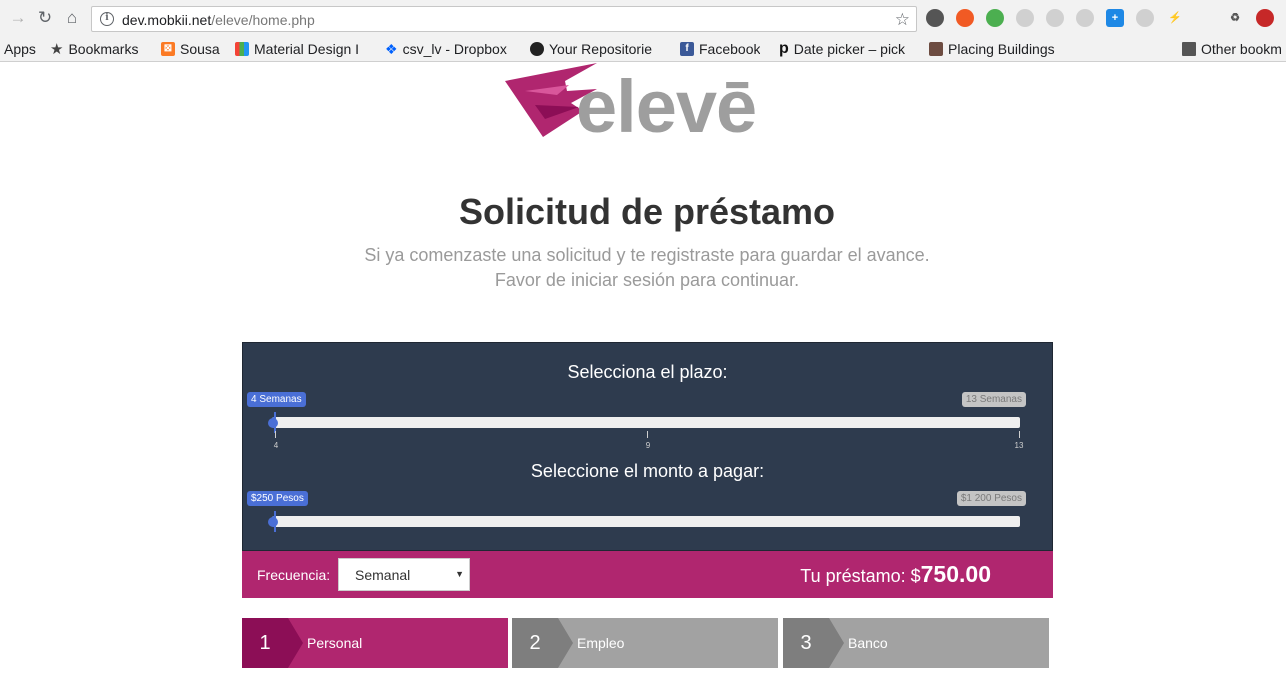 Image resolution: width=1286 pixels, height=694 pixels. What do you see at coordinates (845, 49) in the screenshot?
I see `bookmark-date-picker: p Date picker – pick` at bounding box center [845, 49].